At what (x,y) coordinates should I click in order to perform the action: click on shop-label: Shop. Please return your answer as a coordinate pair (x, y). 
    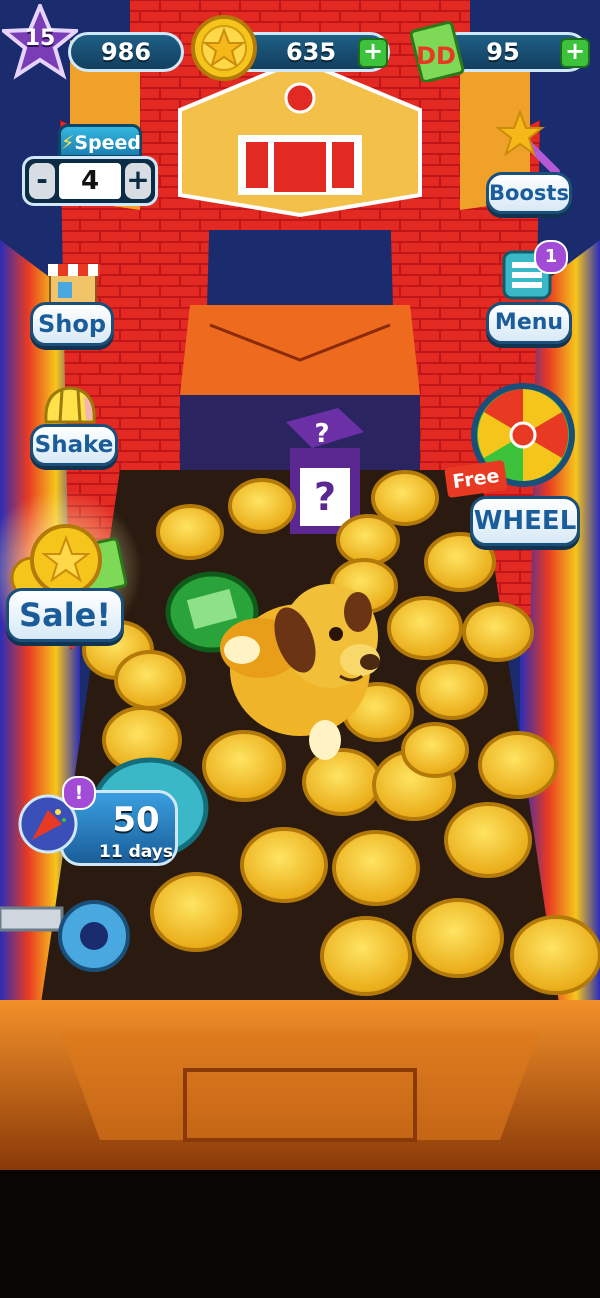
    Looking at the image, I should click on (72, 324).